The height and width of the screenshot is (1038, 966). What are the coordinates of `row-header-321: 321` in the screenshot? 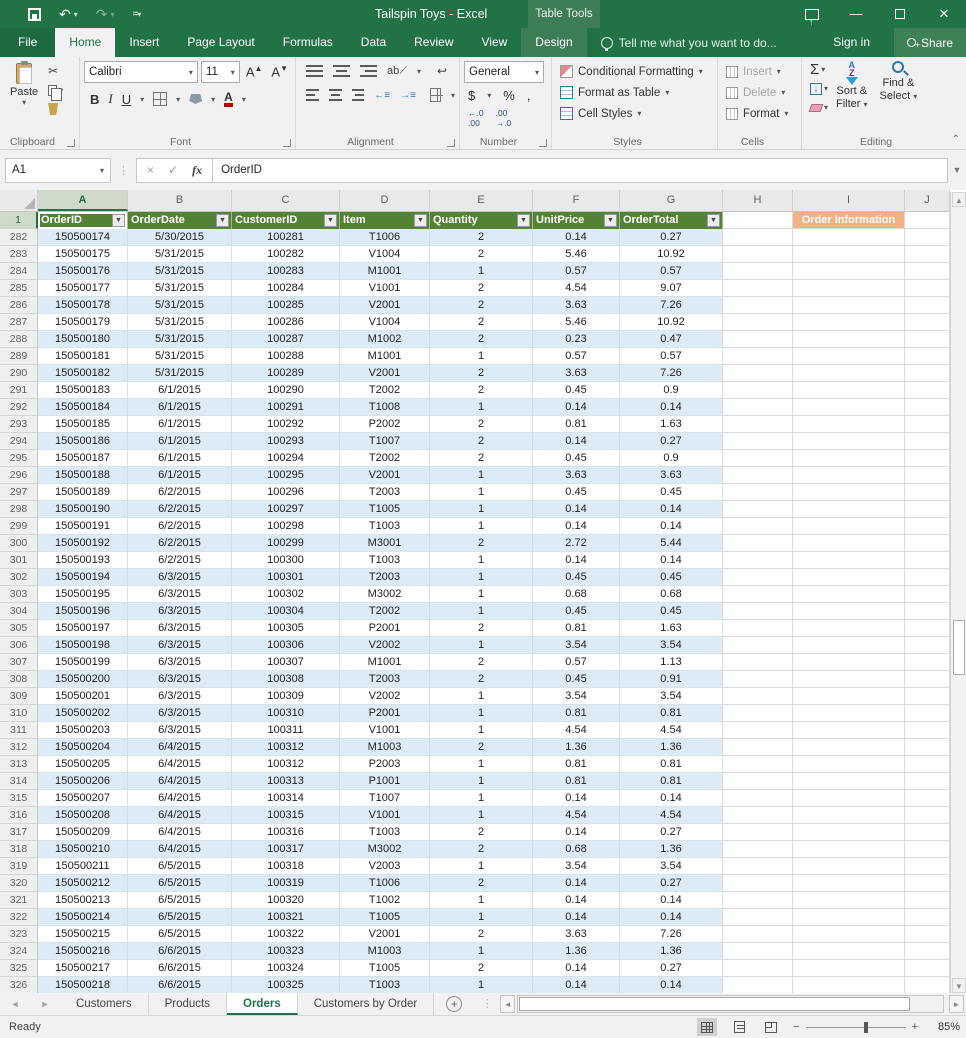 It's located at (19, 900).